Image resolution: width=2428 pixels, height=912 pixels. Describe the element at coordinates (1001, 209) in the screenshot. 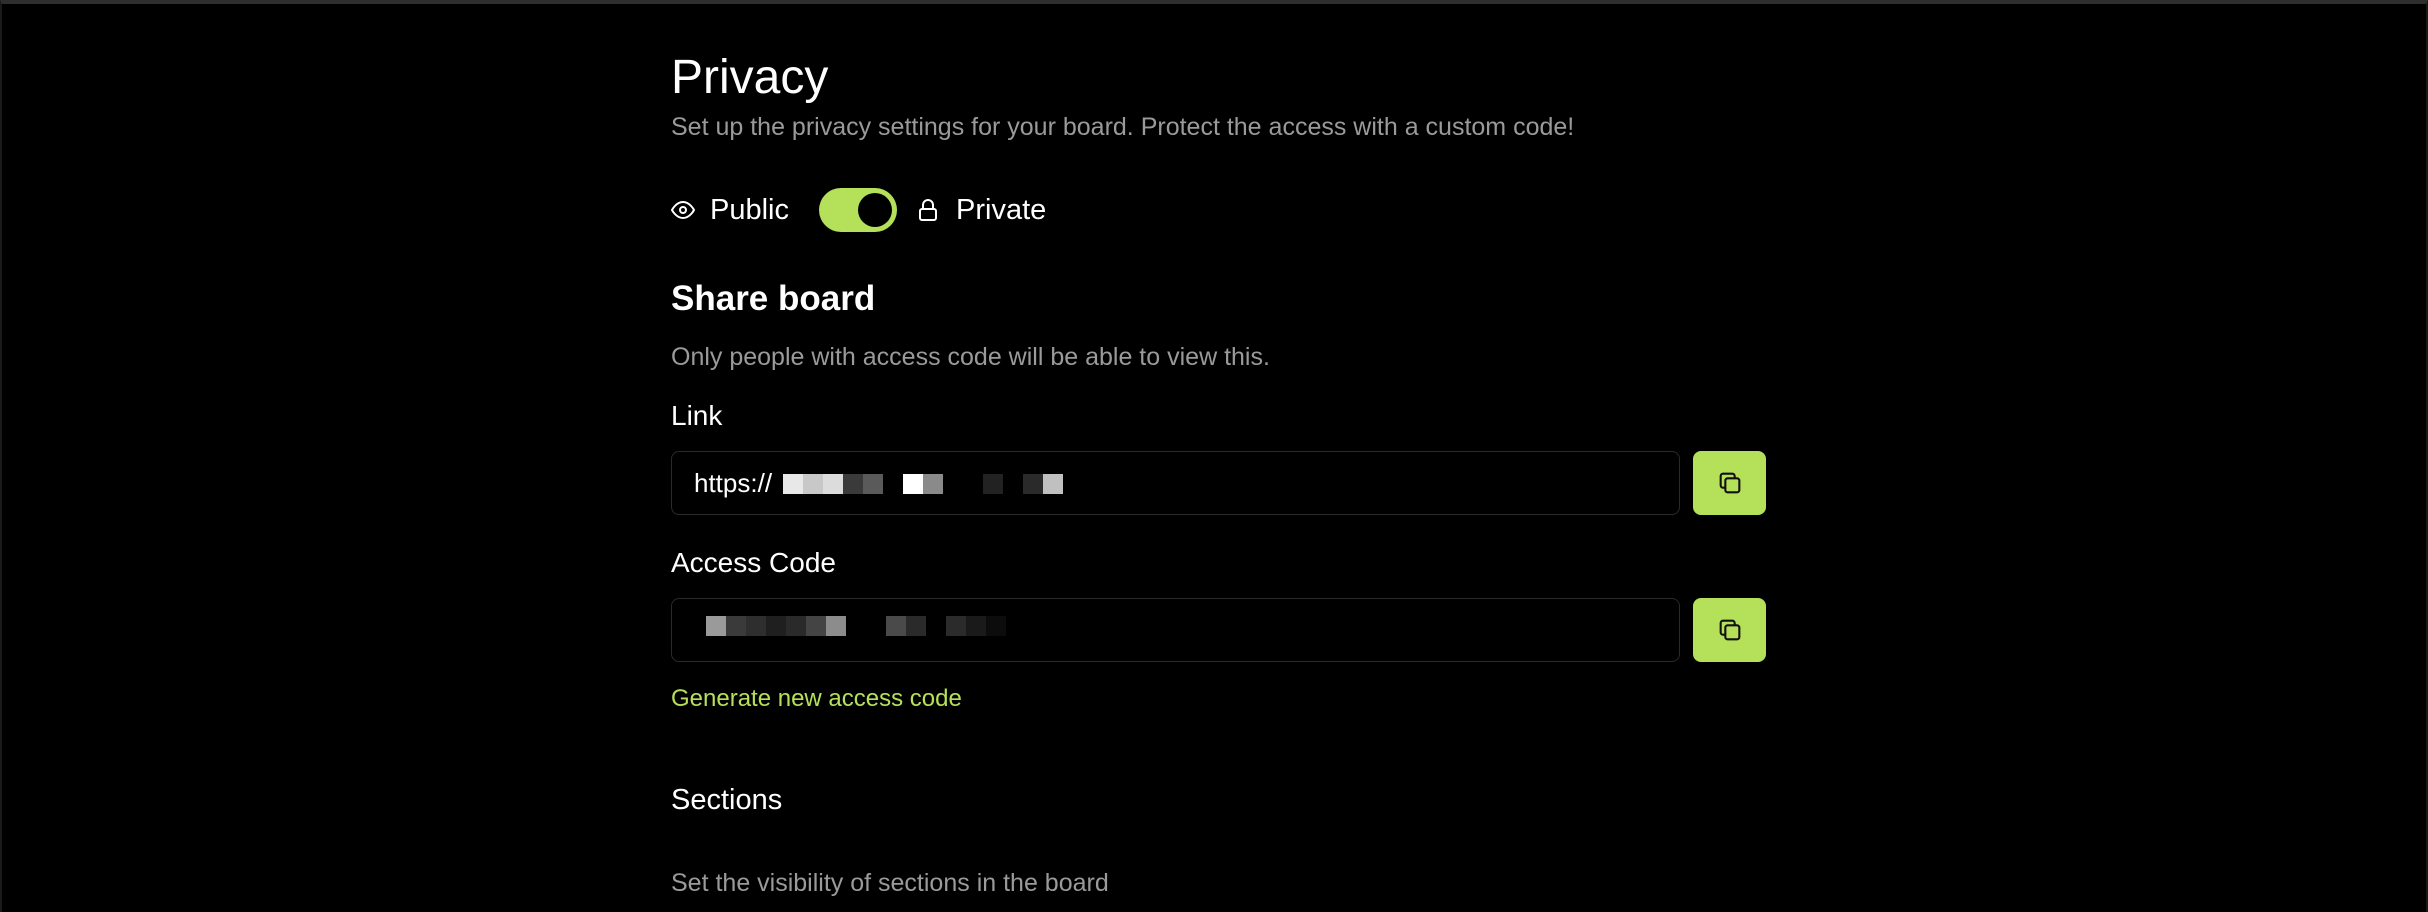

I see `private-label: Private` at that location.